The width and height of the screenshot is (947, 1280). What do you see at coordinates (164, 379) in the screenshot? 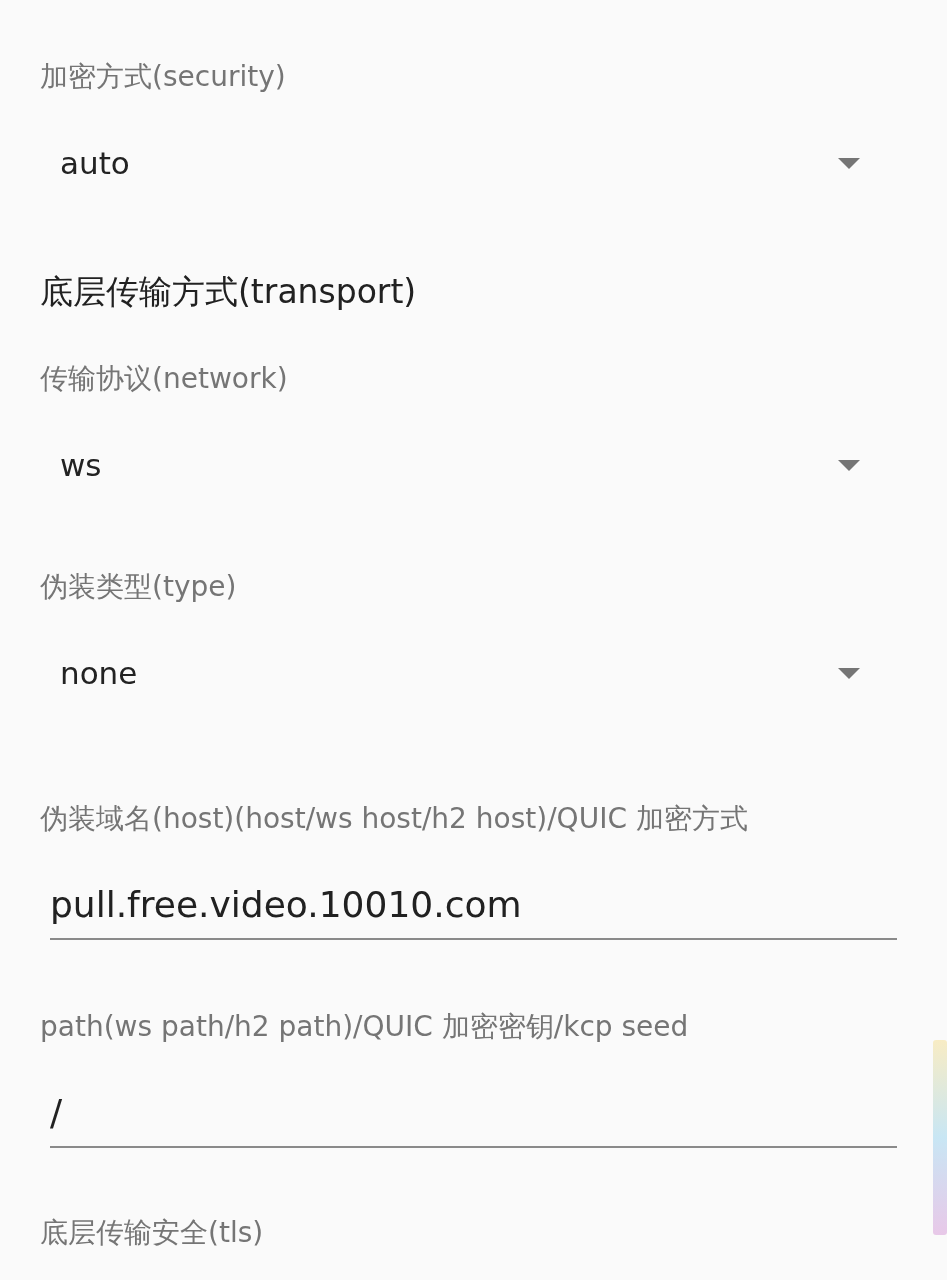
I see `field-label: 传输协议(network)` at bounding box center [164, 379].